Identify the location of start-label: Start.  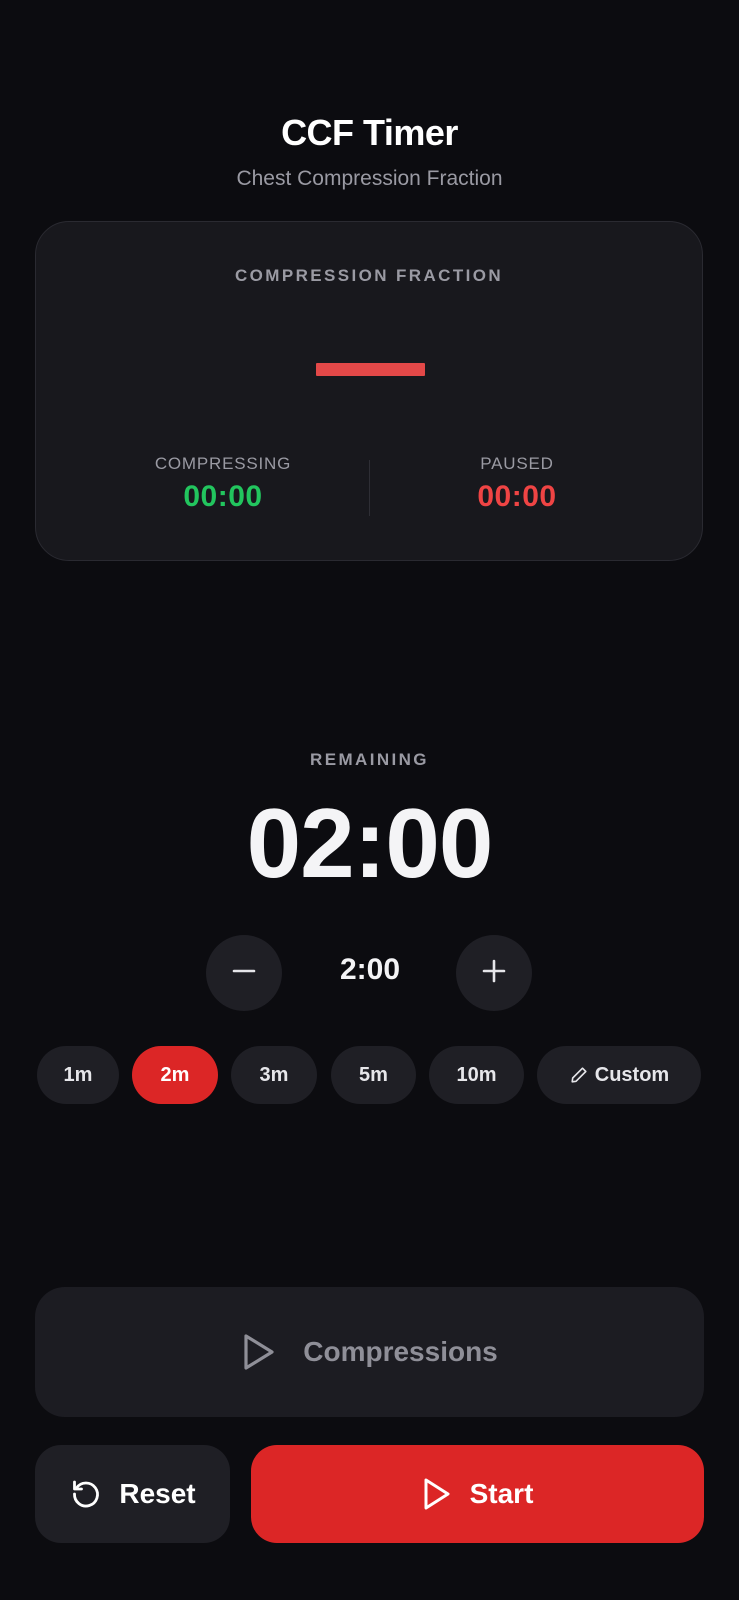
(501, 1493).